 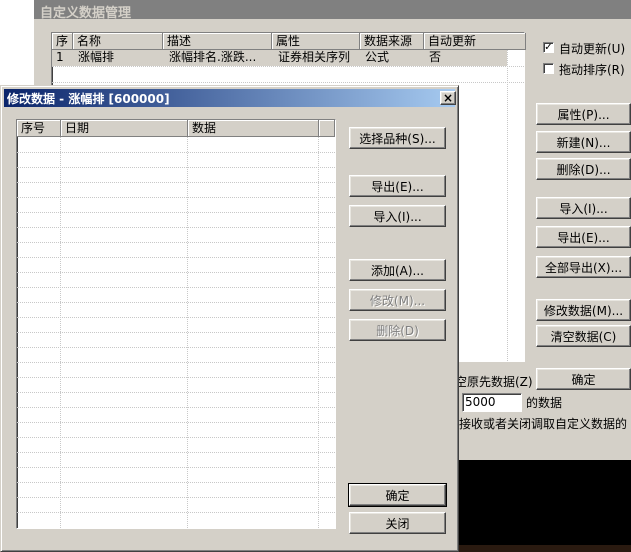 What do you see at coordinates (592, 69) in the screenshot?
I see `drag-sort-label: 拖动排序(R)` at bounding box center [592, 69].